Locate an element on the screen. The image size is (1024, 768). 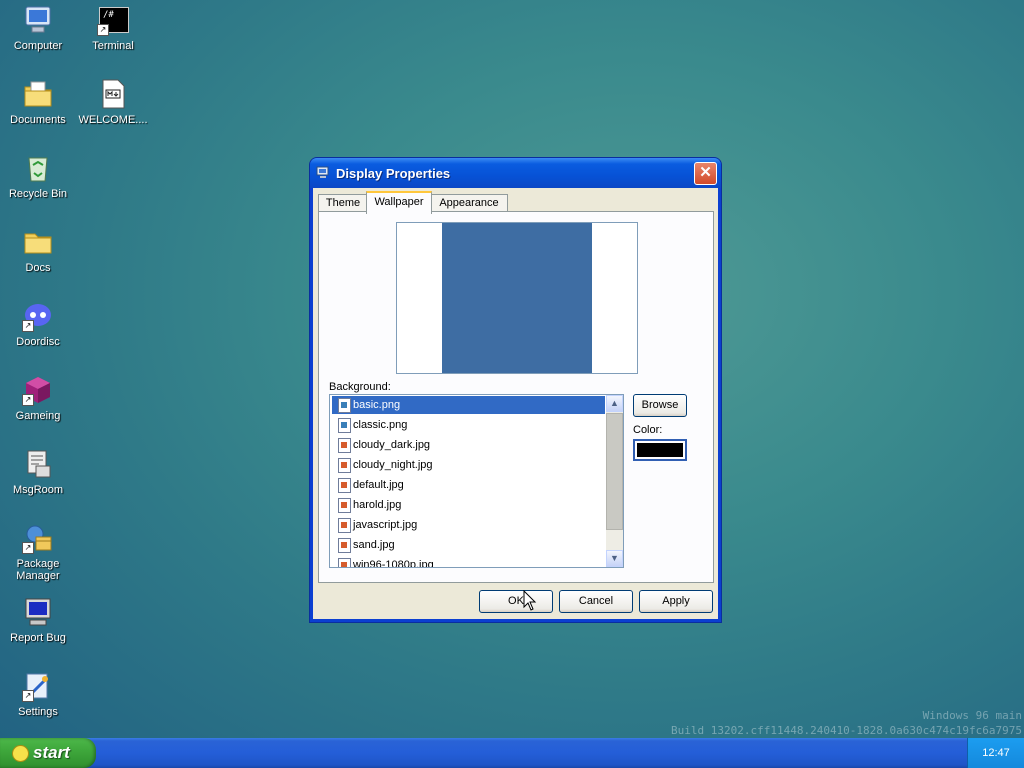
desktop-icon-label: Docs is located at coordinates (38, 268).